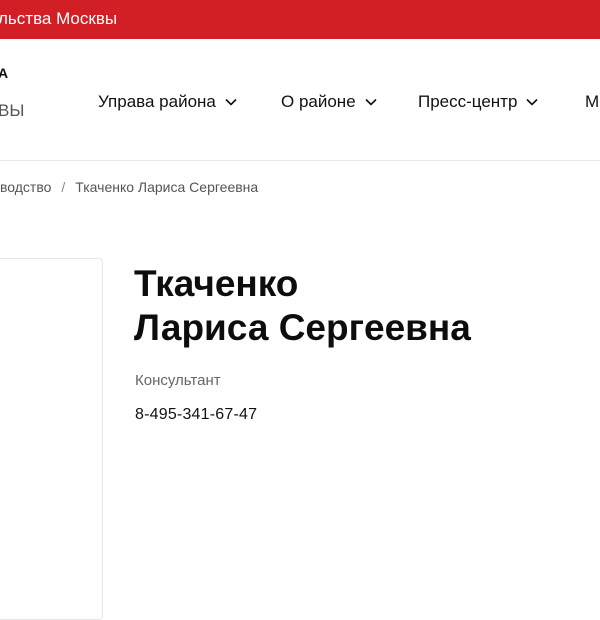 This screenshot has width=600, height=620. What do you see at coordinates (51, 439) in the screenshot?
I see `person-photo-card` at bounding box center [51, 439].